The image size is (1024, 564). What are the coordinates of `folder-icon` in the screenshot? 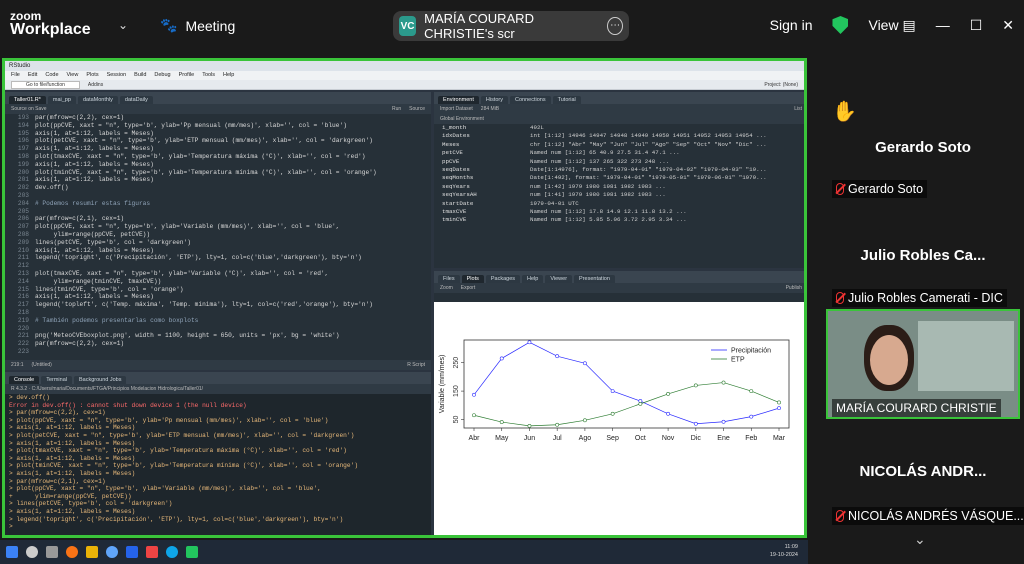 It's located at (92, 552).